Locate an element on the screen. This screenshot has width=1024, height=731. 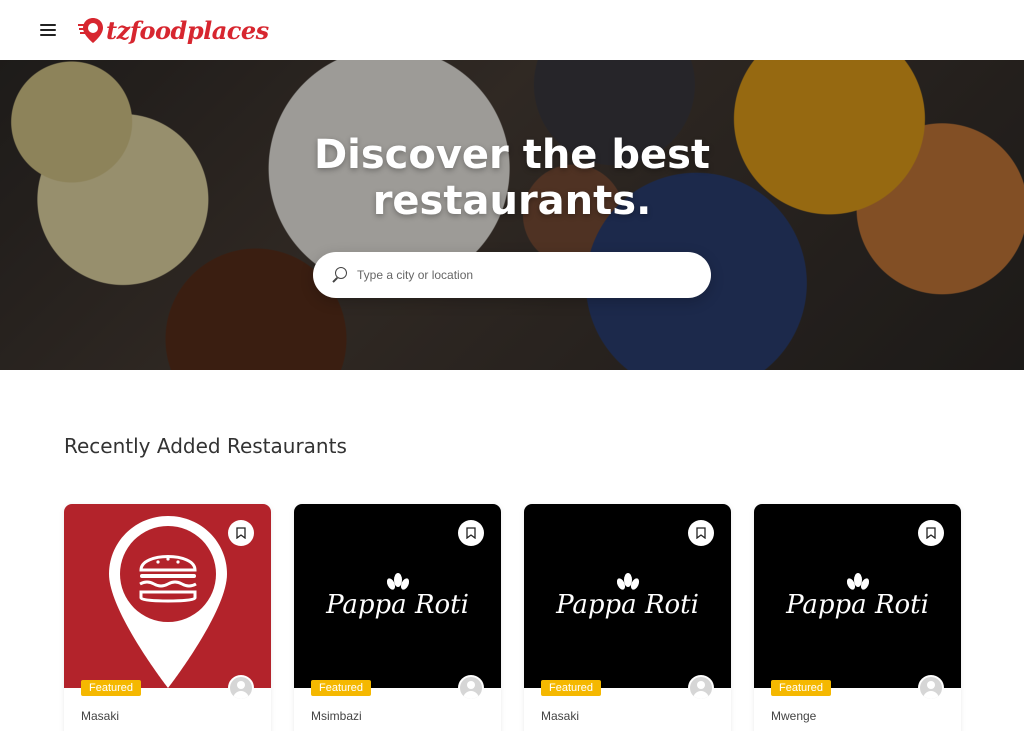
restaurant-card: Pappa Roti Featured Msimbazi is located at coordinates (397, 617).